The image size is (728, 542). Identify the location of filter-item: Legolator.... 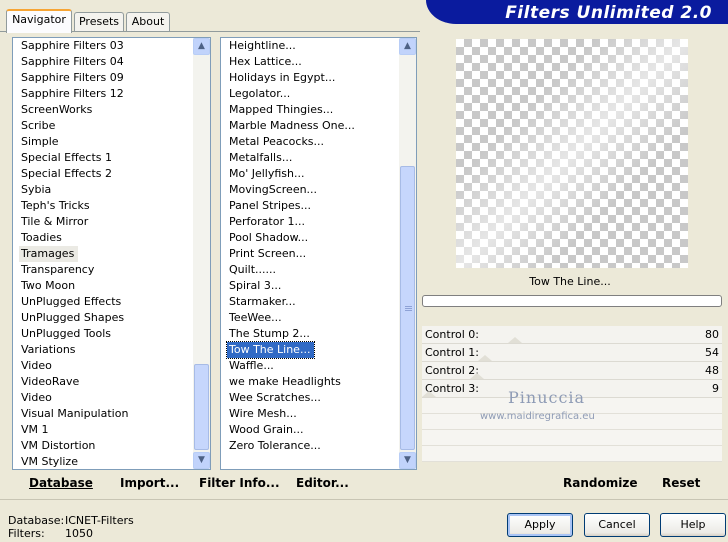
(318, 94).